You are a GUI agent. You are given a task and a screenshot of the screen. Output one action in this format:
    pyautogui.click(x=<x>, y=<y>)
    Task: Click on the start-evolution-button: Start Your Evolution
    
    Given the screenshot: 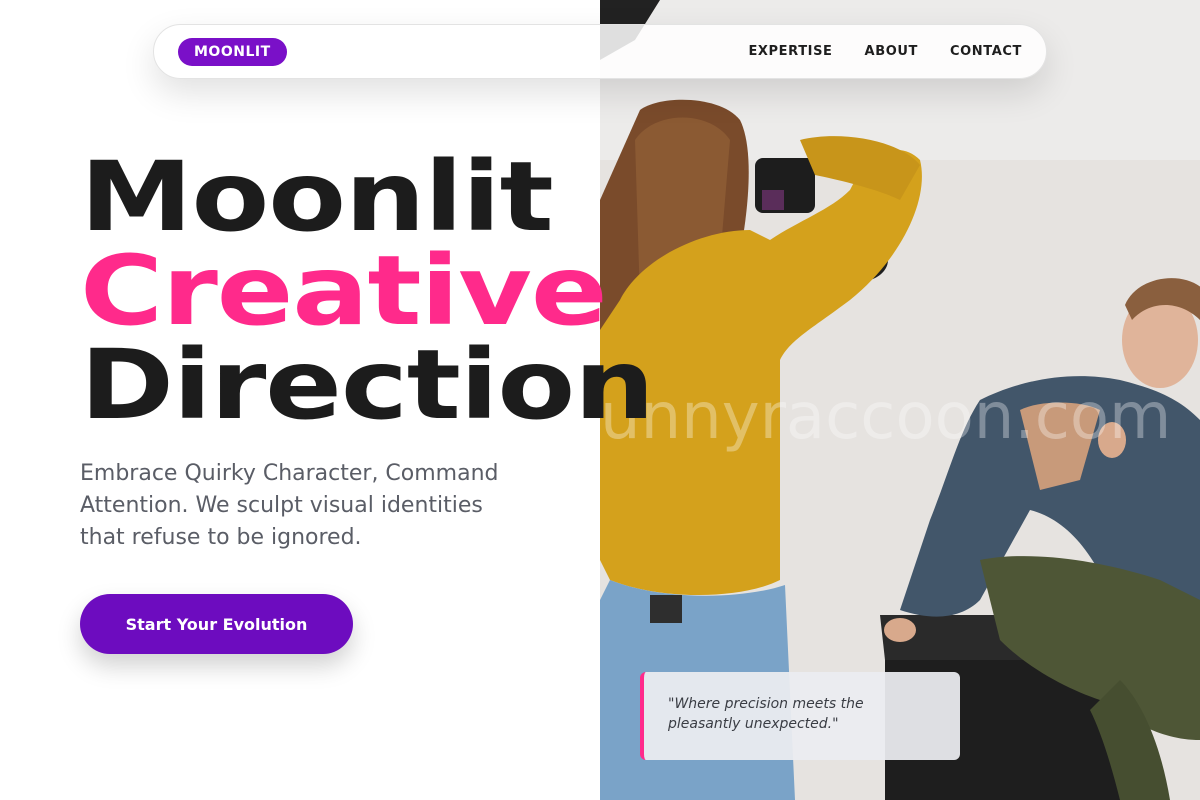 What is the action you would take?
    pyautogui.click(x=216, y=624)
    